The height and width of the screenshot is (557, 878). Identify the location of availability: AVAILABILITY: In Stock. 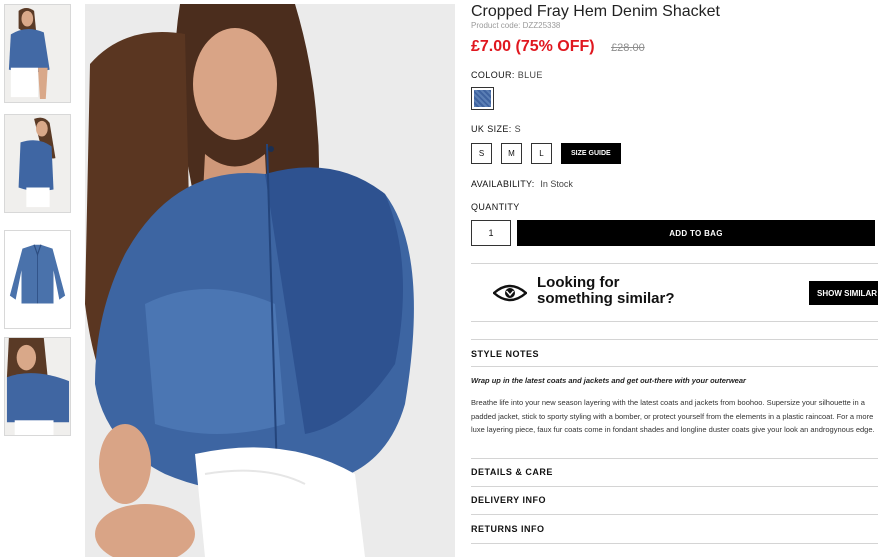
(522, 184).